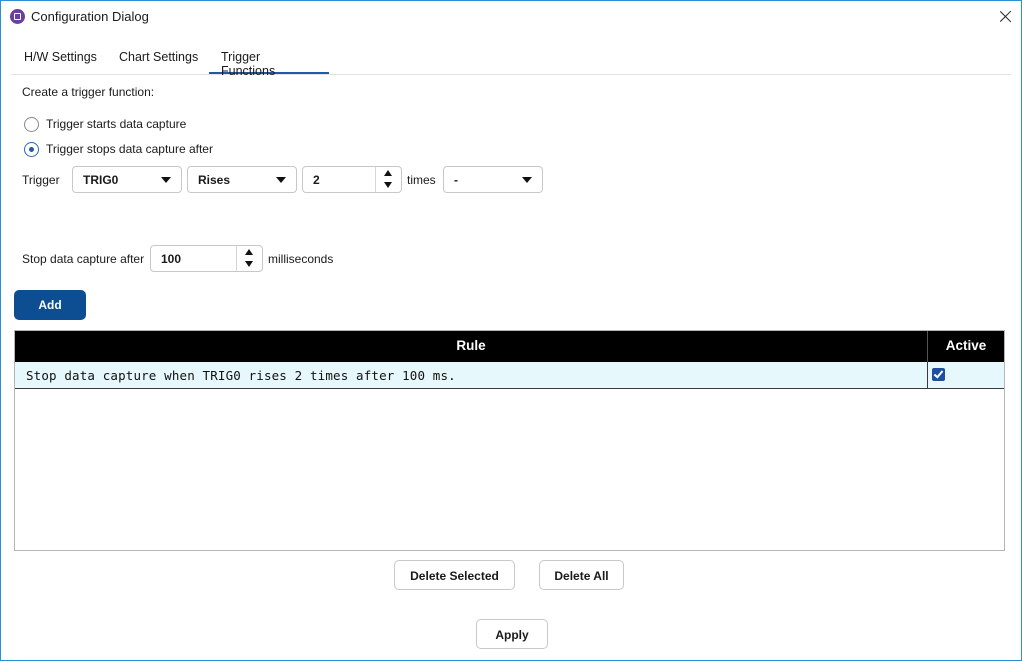 The image size is (1022, 661). Describe the element at coordinates (101, 180) in the screenshot. I see `trigger-source-value: TRIG0` at that location.